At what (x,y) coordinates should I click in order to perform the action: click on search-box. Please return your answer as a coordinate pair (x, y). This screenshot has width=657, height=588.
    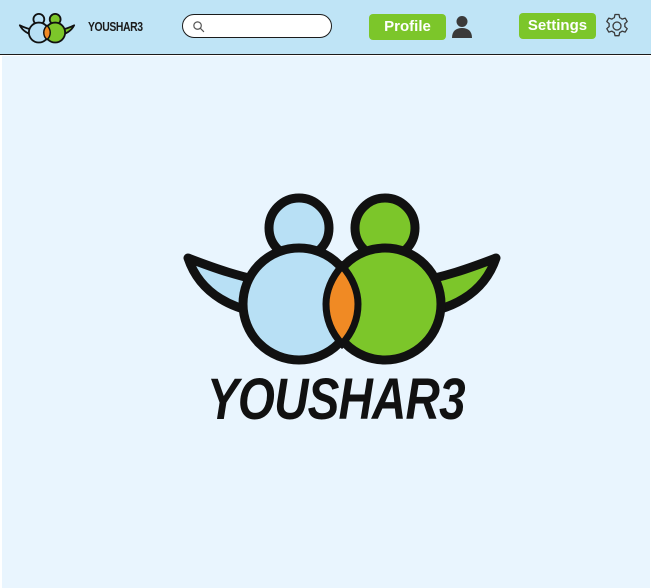
    Looking at the image, I should click on (257, 26).